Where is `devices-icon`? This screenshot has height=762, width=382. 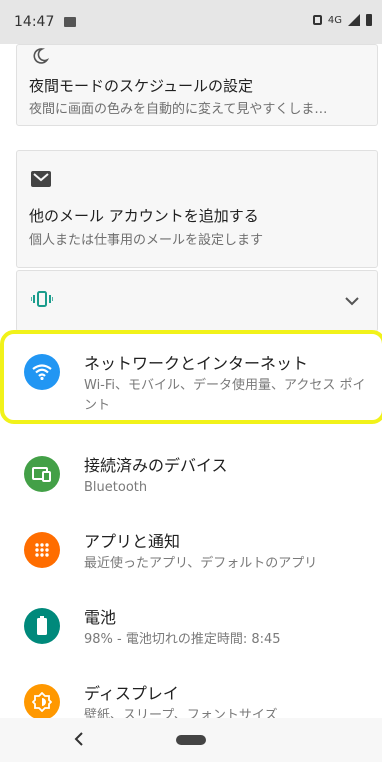
devices-icon is located at coordinates (42, 474).